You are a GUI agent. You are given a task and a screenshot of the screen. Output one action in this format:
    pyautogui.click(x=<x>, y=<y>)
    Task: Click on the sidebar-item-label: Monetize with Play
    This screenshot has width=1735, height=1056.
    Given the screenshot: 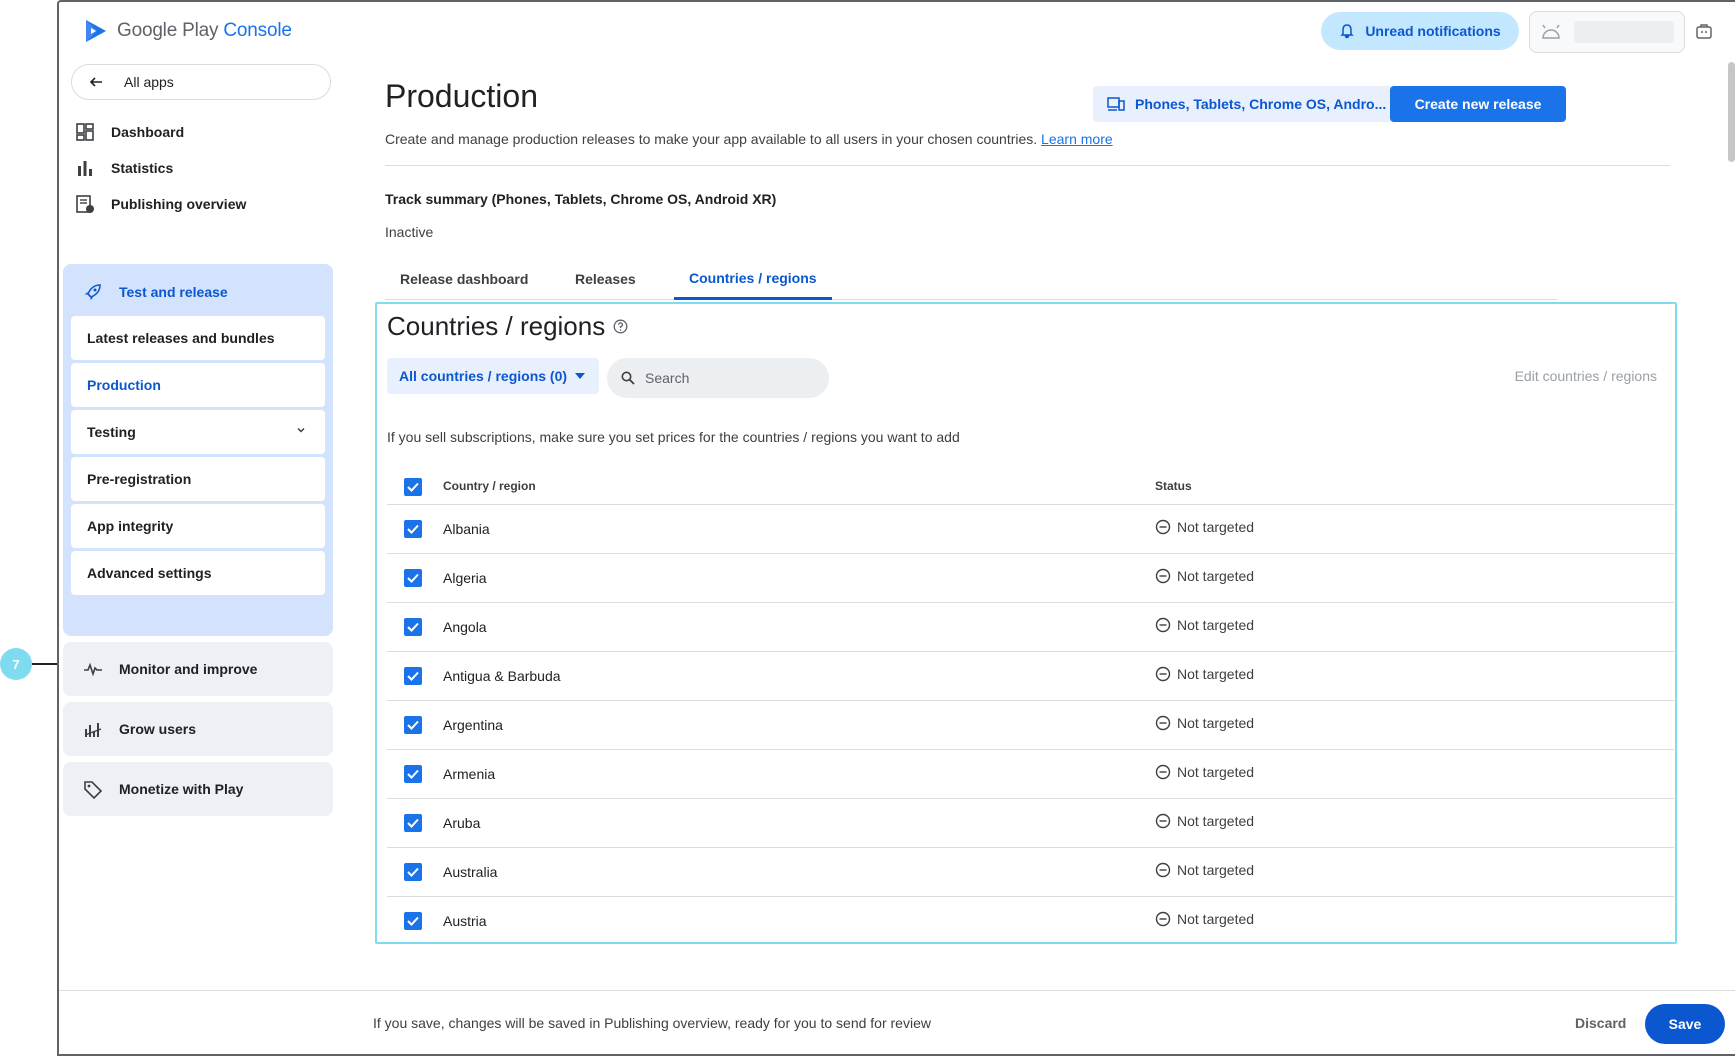 What is the action you would take?
    pyautogui.click(x=181, y=789)
    